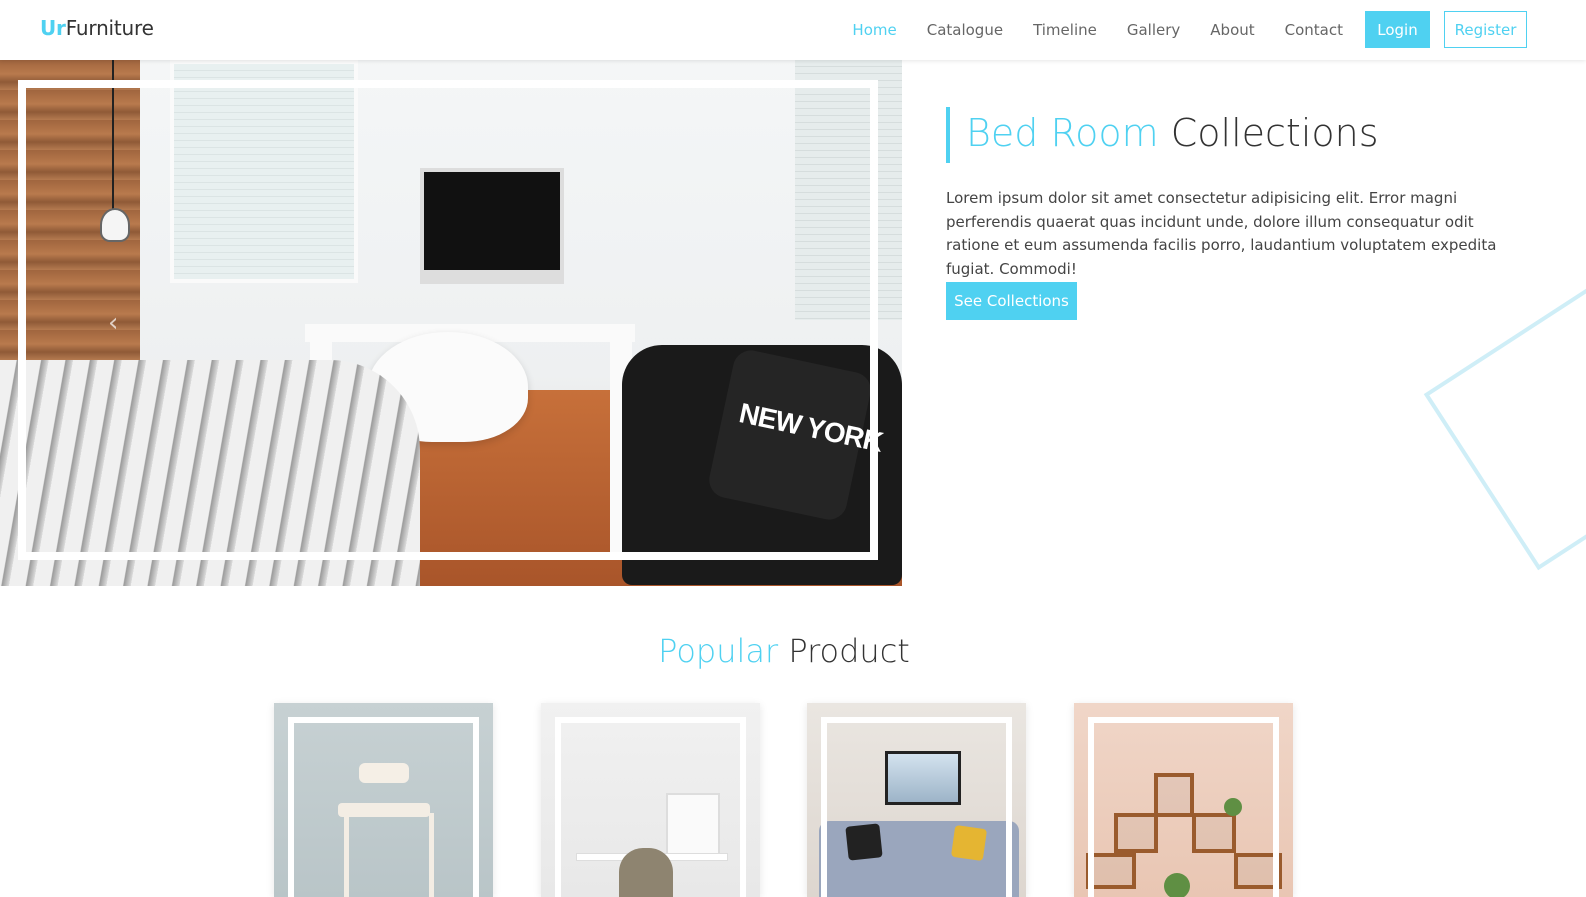 The width and height of the screenshot is (1586, 897). I want to click on see-collections-button: See Collections, so click(1011, 301).